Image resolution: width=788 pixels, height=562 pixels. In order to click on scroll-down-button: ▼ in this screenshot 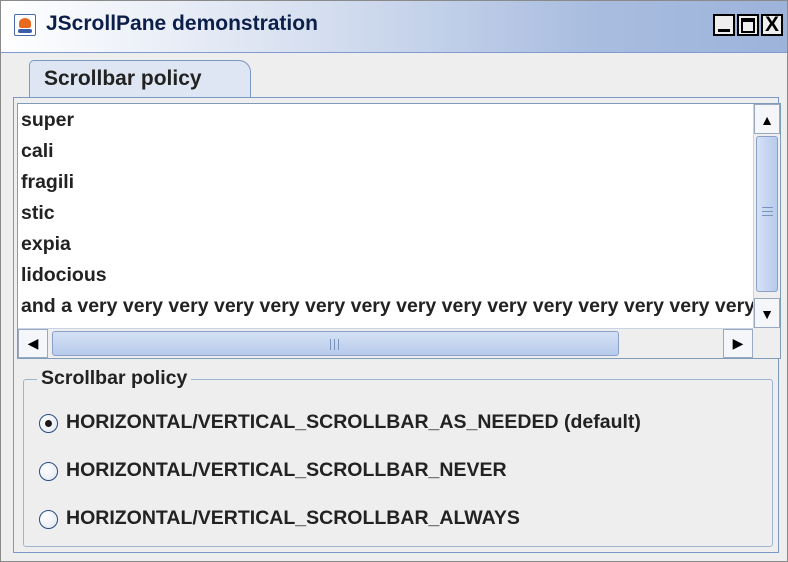, I will do `click(767, 313)`.